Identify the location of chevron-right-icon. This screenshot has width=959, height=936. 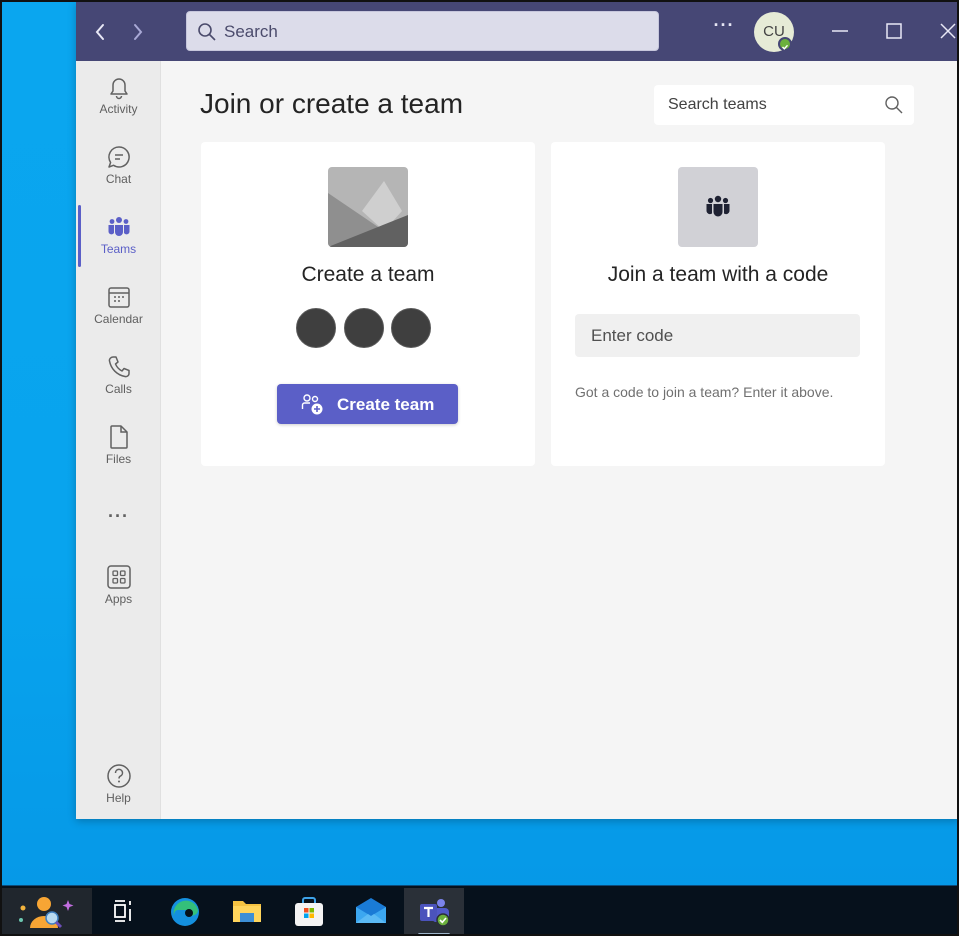
(138, 32).